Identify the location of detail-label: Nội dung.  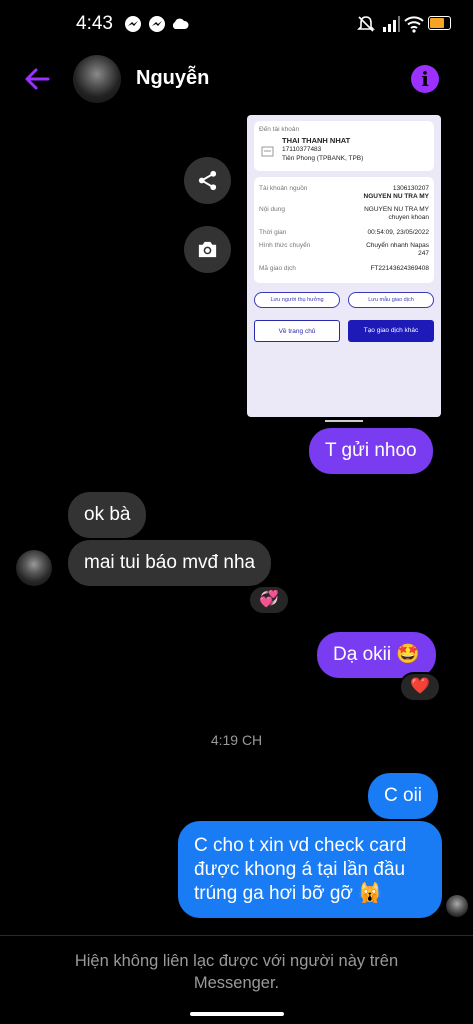
(272, 209).